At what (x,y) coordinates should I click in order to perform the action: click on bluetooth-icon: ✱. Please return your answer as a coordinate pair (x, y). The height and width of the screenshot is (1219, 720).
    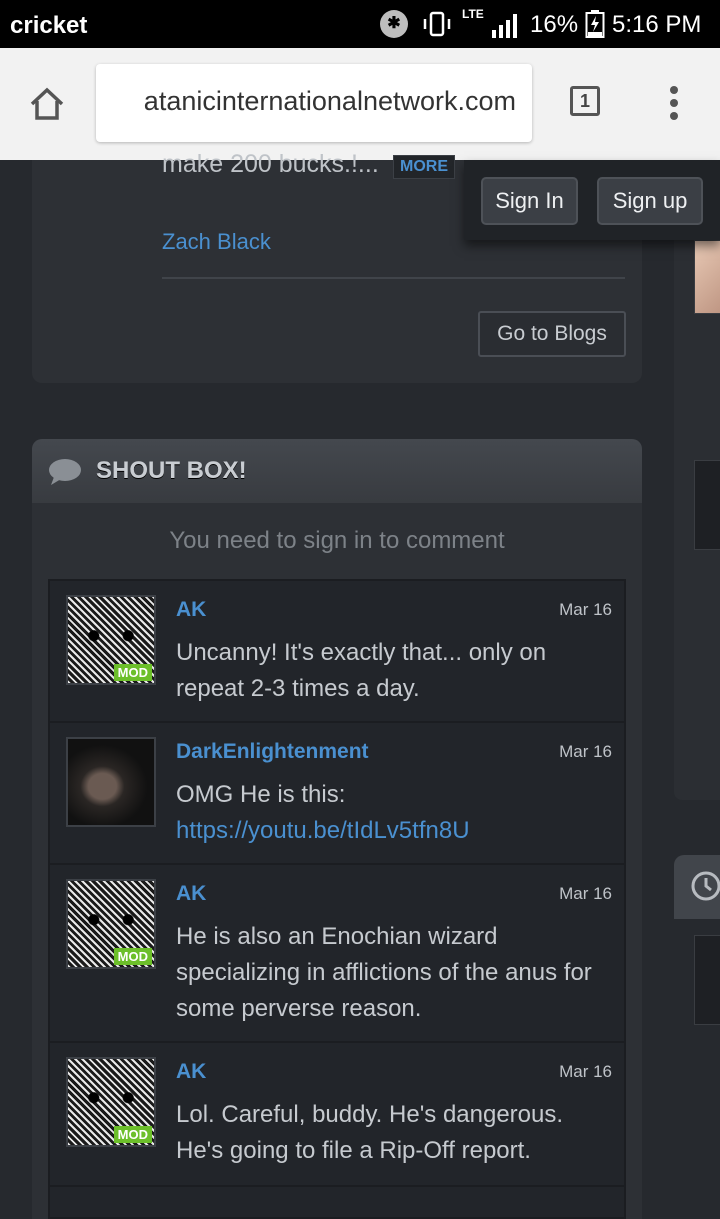
    Looking at the image, I should click on (394, 24).